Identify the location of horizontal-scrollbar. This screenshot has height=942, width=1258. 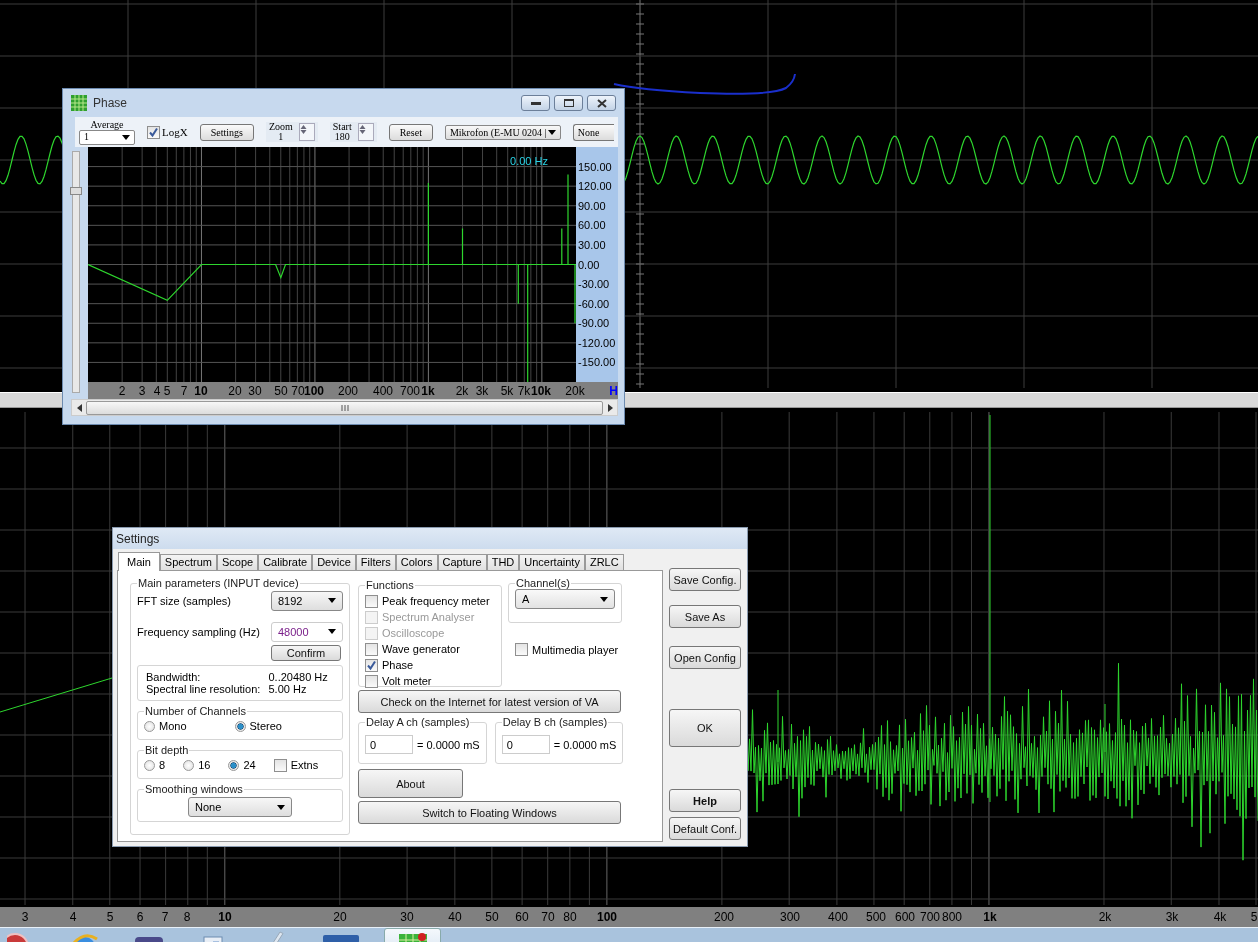
(344, 407).